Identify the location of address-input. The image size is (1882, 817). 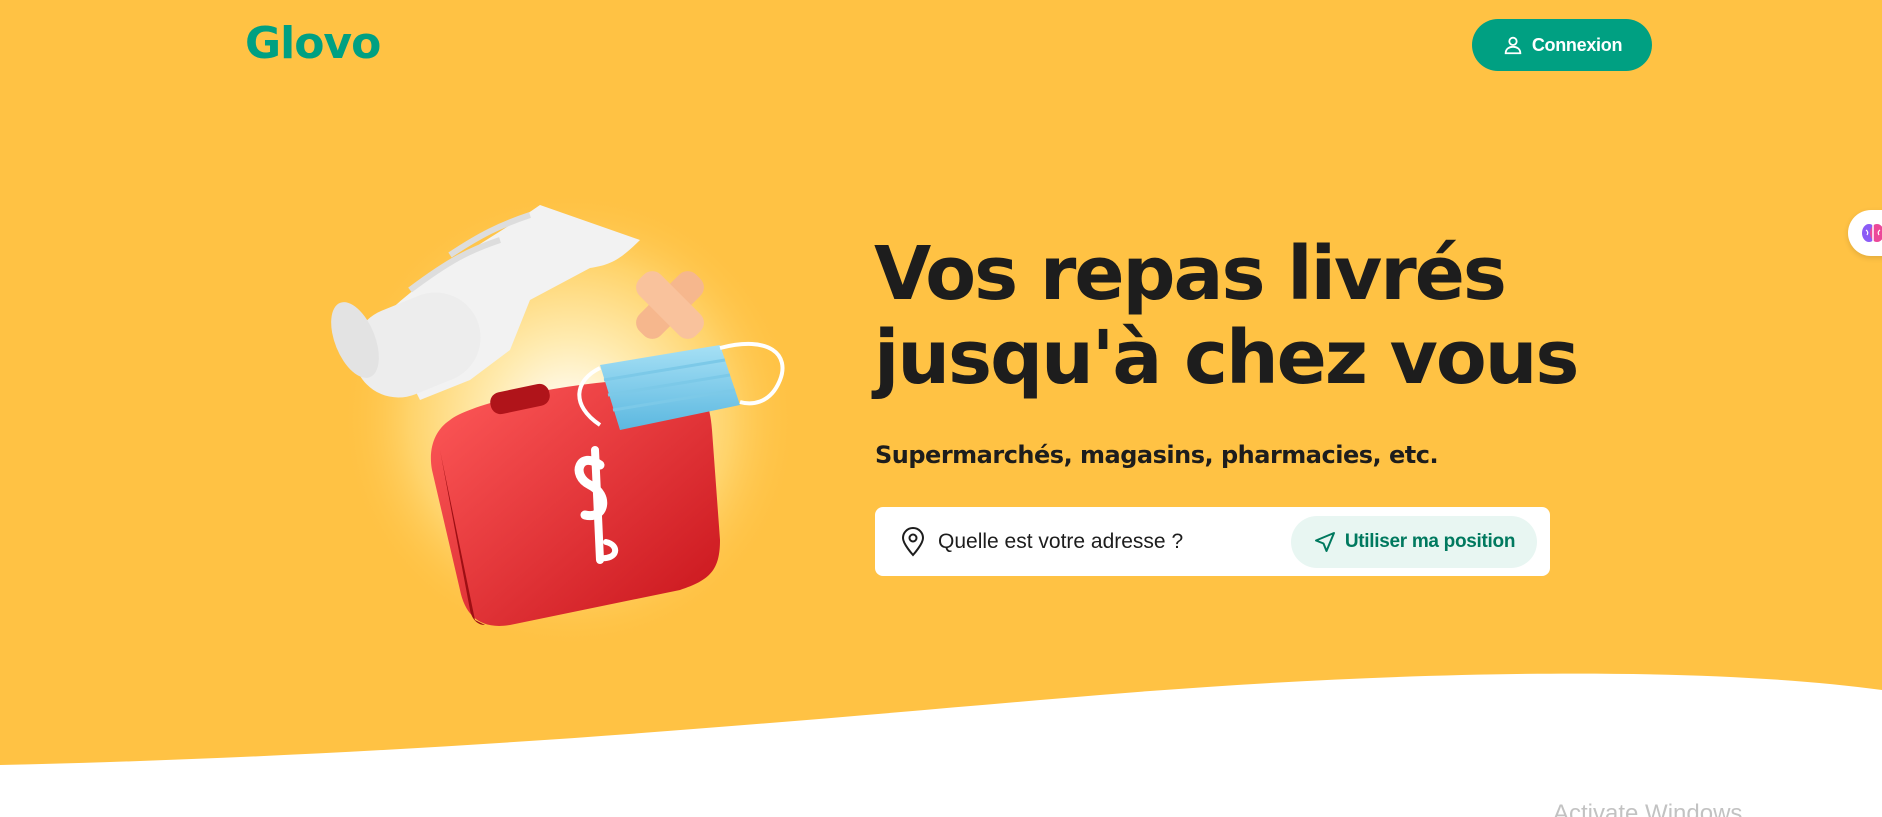
(1108, 541).